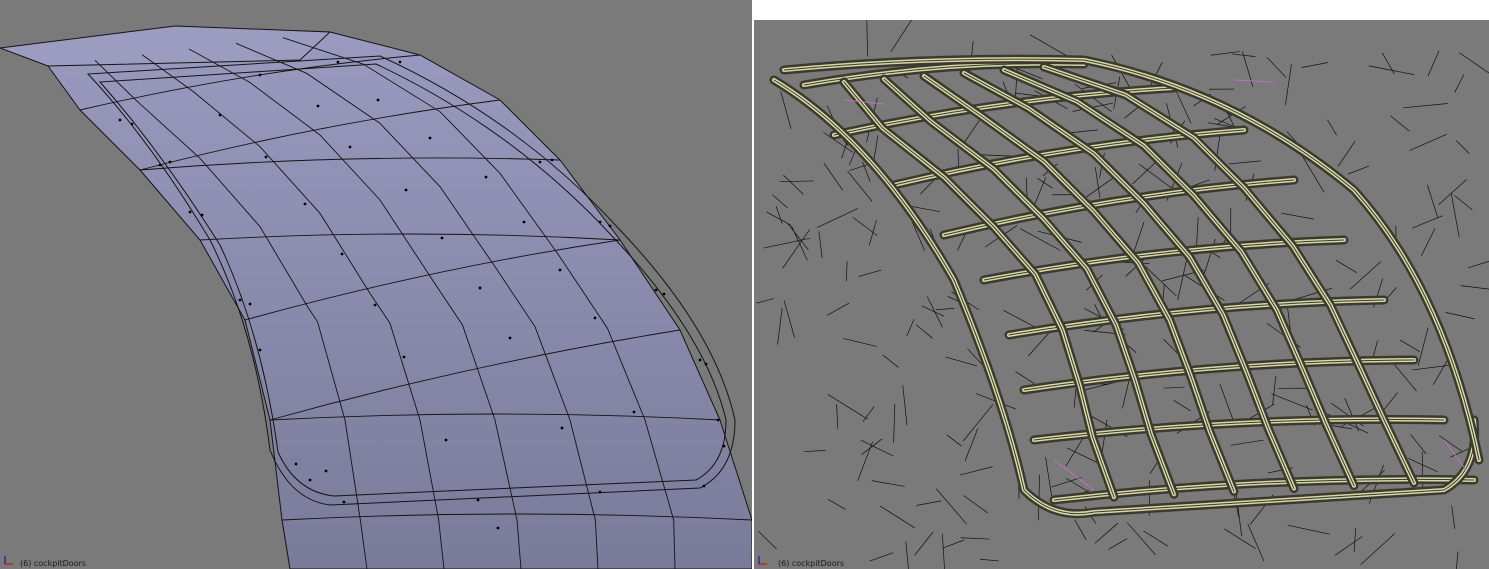 Image resolution: width=1489 pixels, height=569 pixels. I want to click on top-white-strip, so click(1121, 10).